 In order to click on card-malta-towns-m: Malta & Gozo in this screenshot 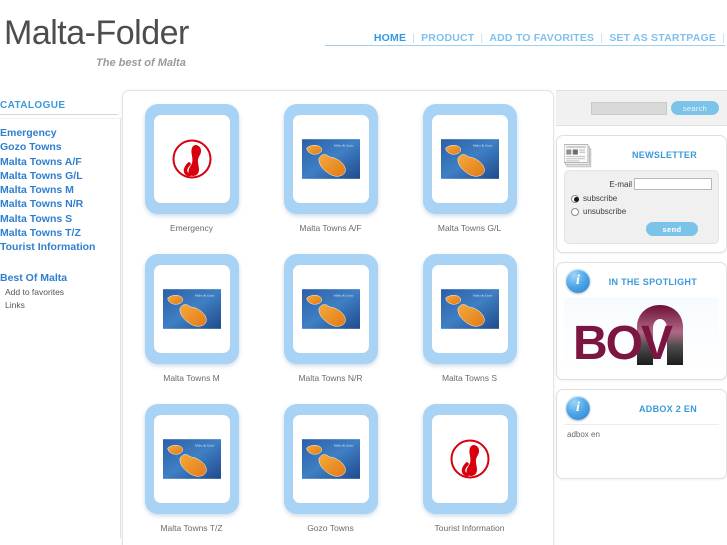, I will do `click(191, 309)`.